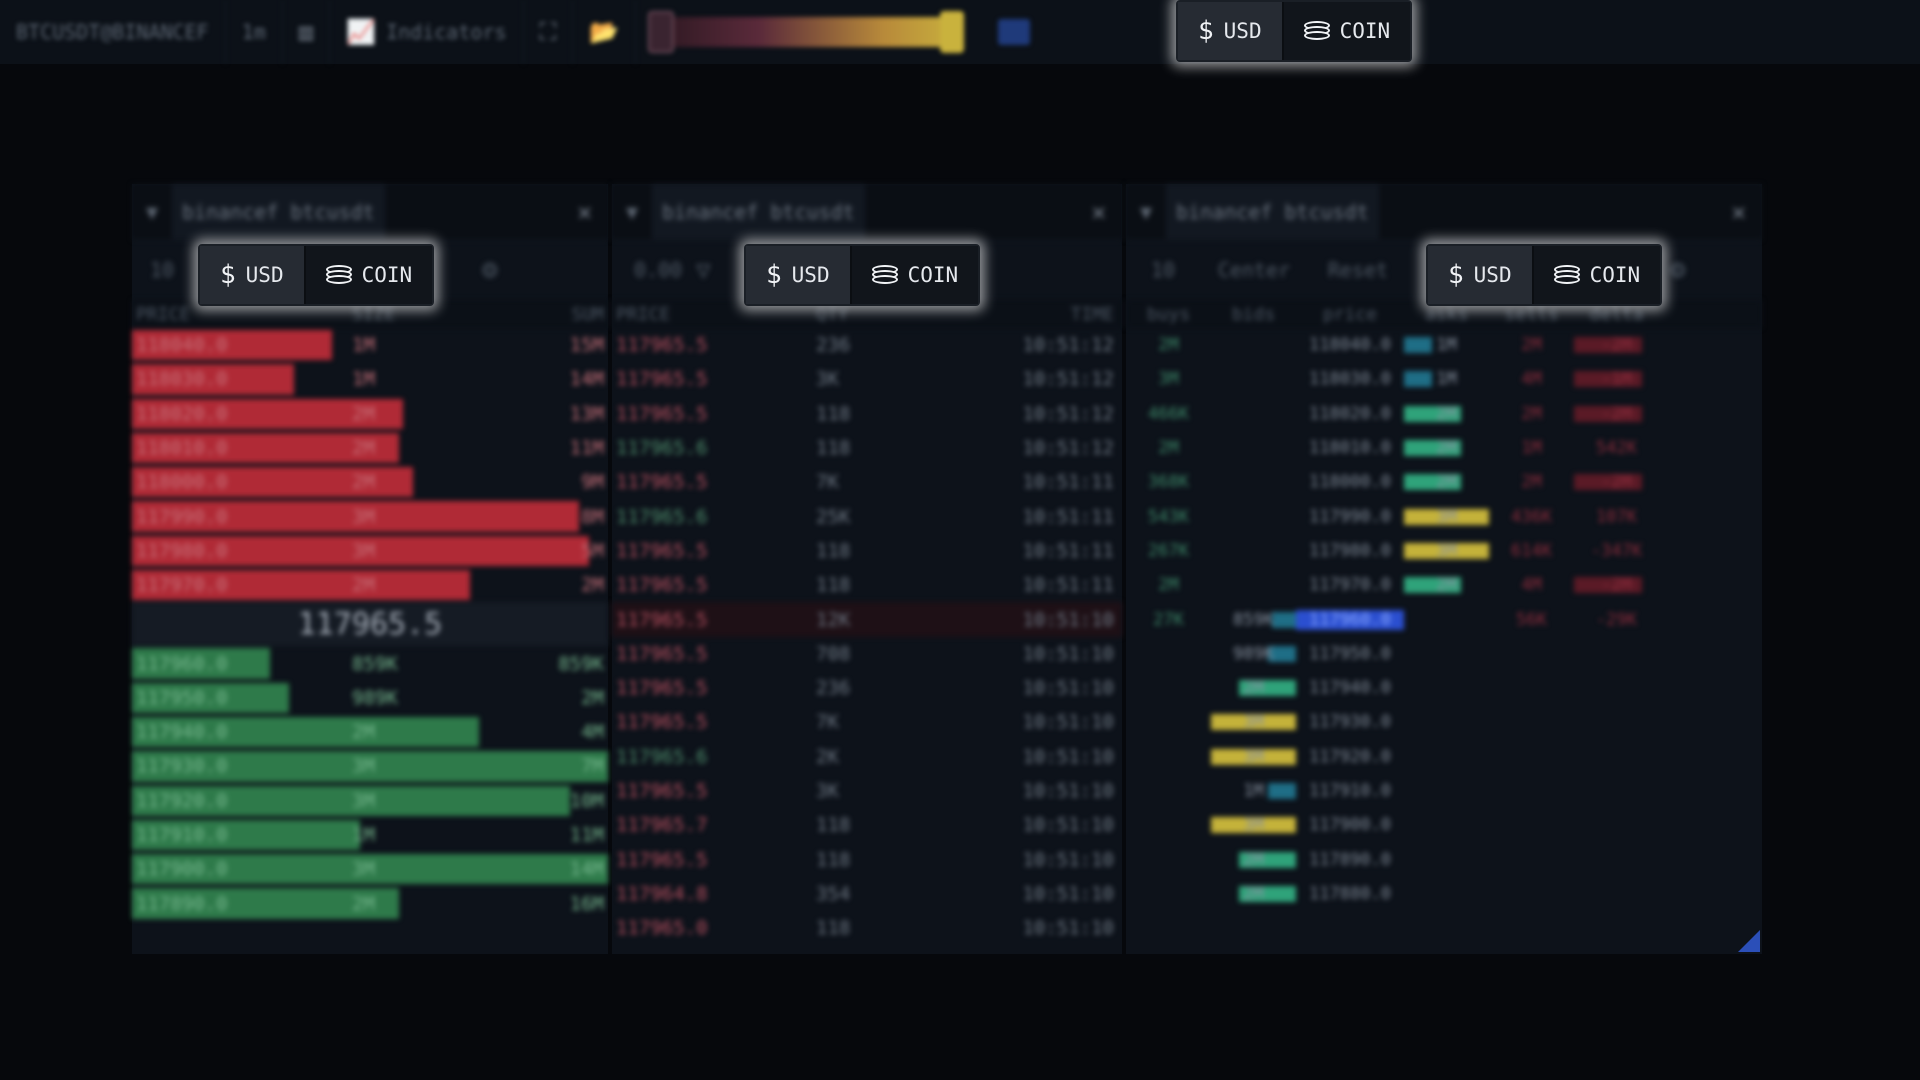 Image resolution: width=1920 pixels, height=1080 pixels. I want to click on layout-button: ⛶, so click(549, 32).